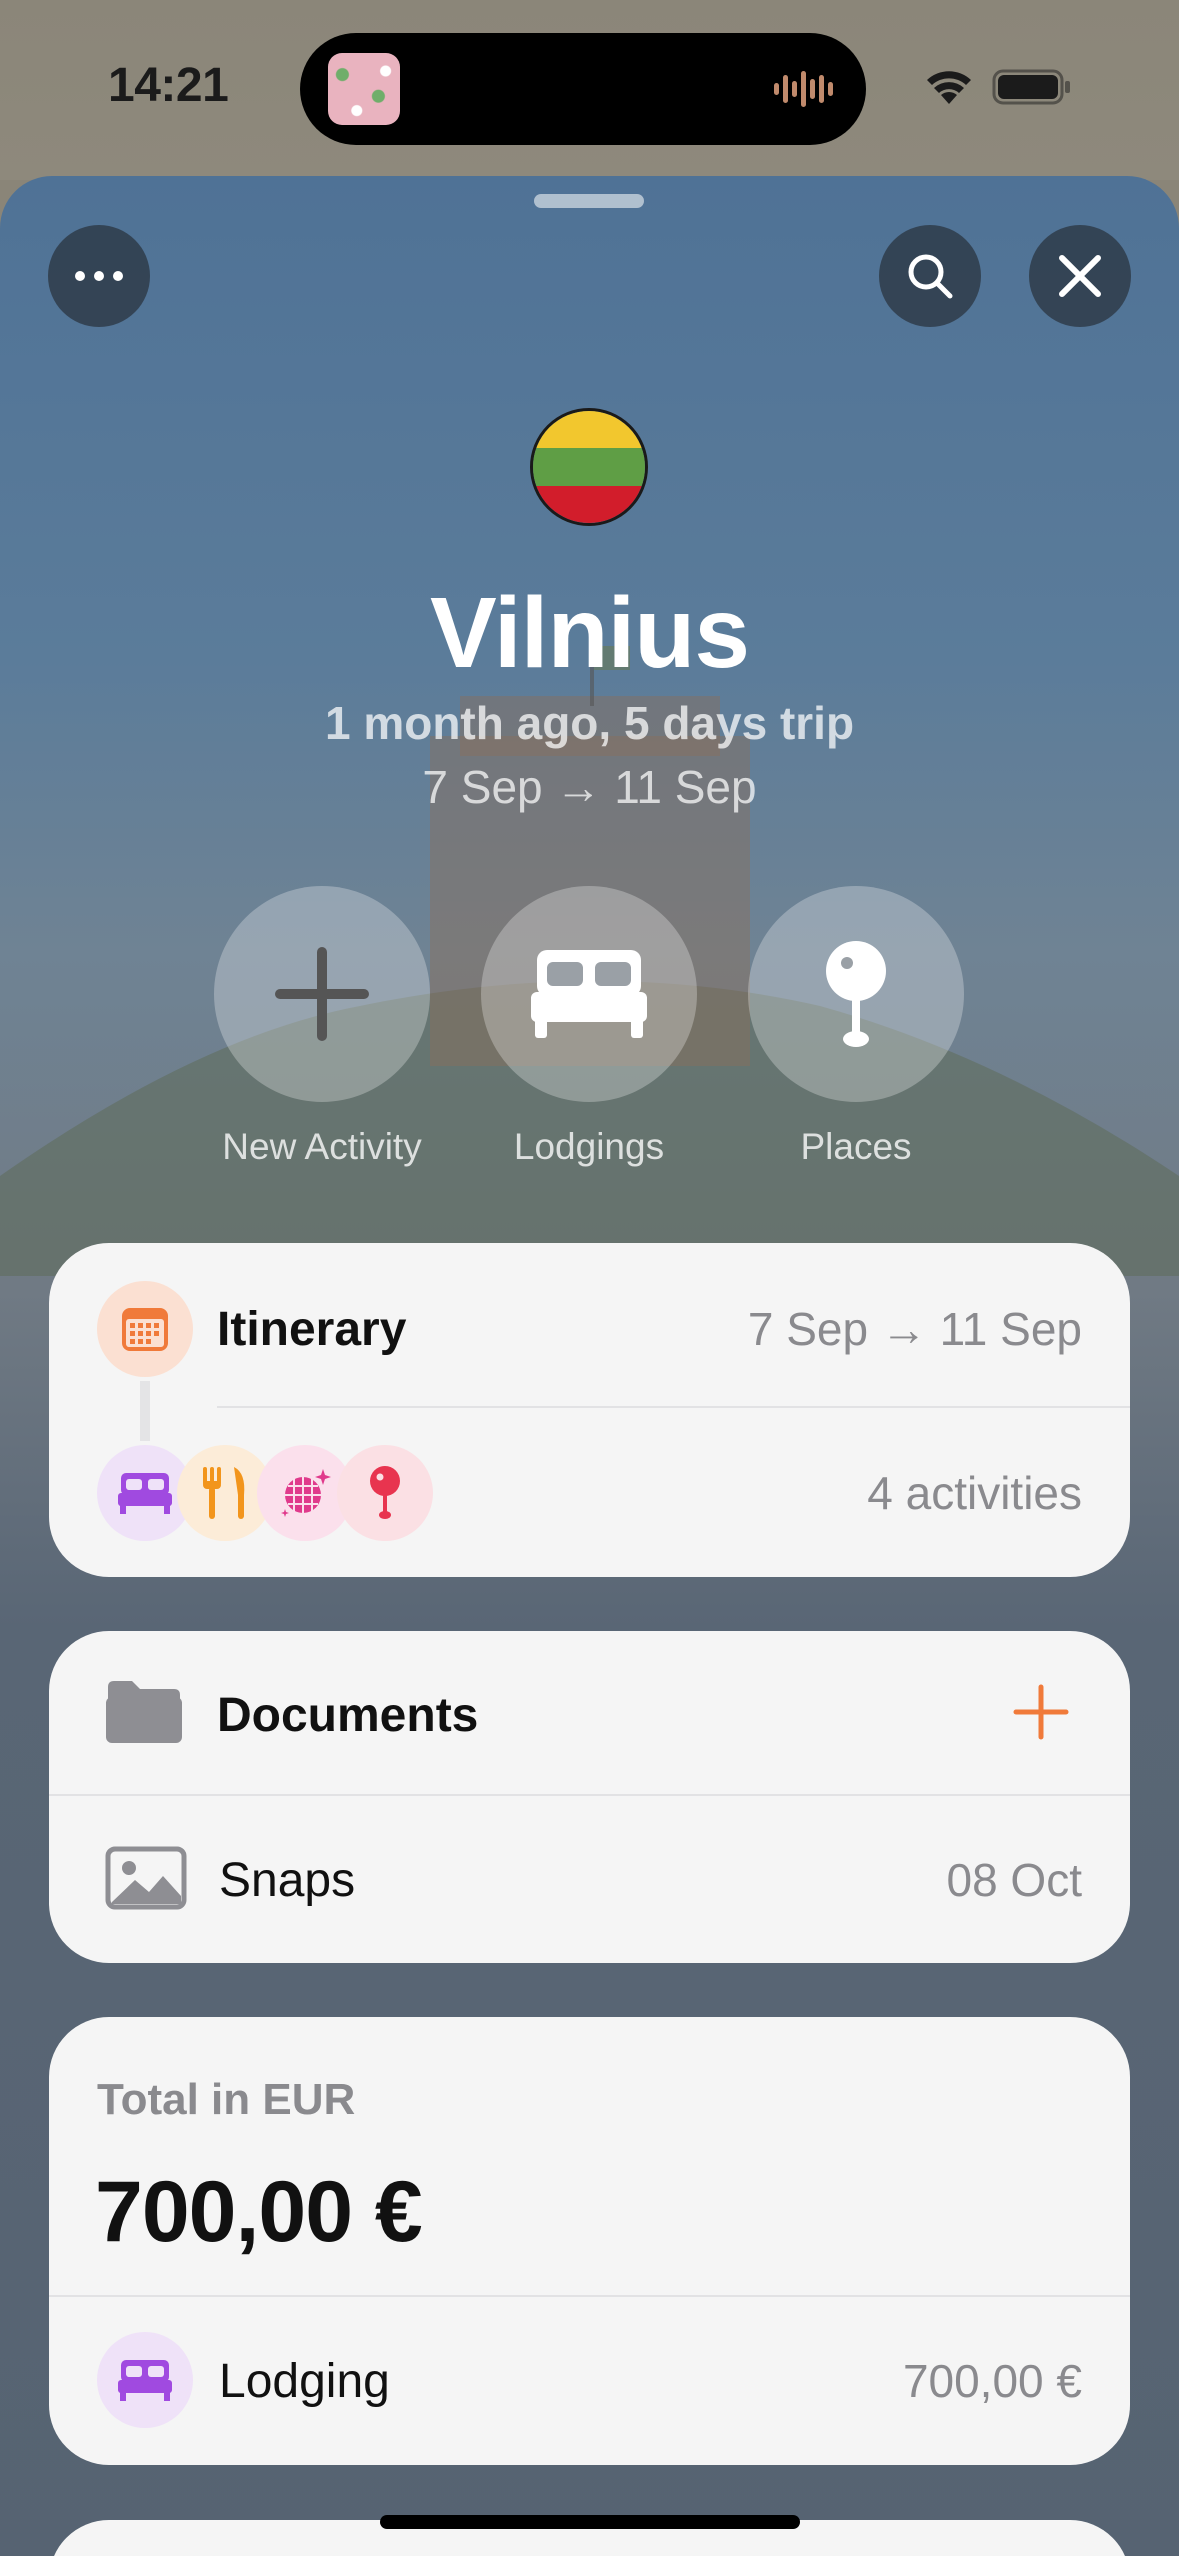 The image size is (1179, 2556). What do you see at coordinates (589, 1879) in the screenshot?
I see `snaps-row: Snaps 08 Oct` at bounding box center [589, 1879].